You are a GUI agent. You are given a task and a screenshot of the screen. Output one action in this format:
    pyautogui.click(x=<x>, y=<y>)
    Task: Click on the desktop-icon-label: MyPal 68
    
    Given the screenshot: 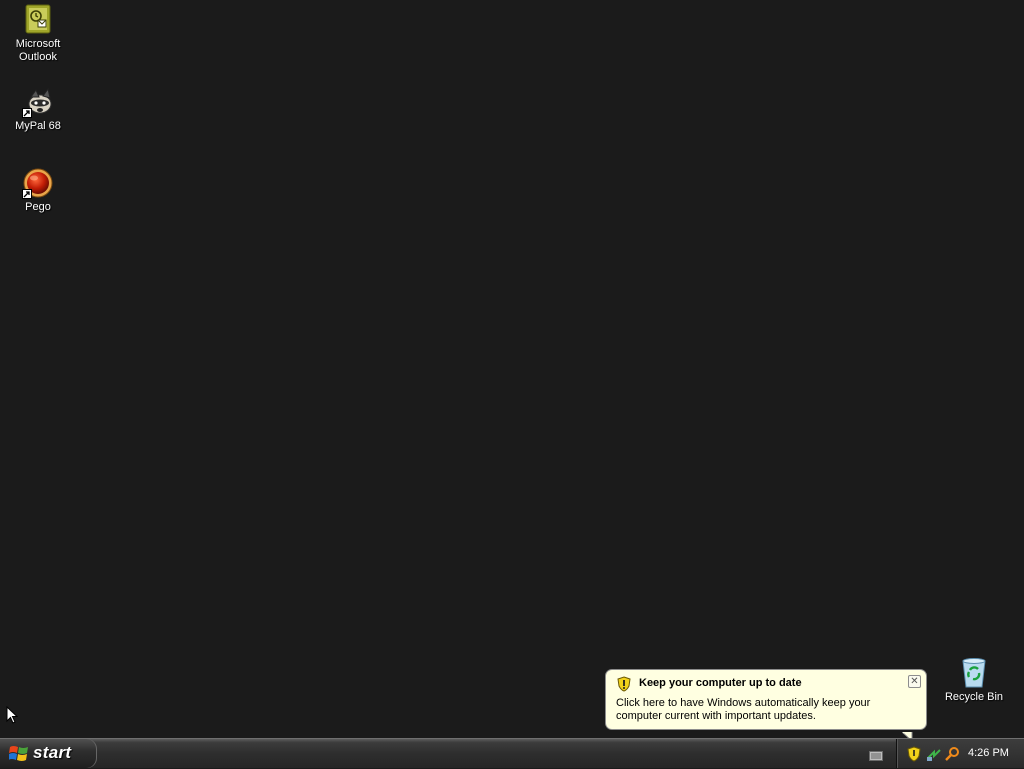 What is the action you would take?
    pyautogui.click(x=38, y=126)
    